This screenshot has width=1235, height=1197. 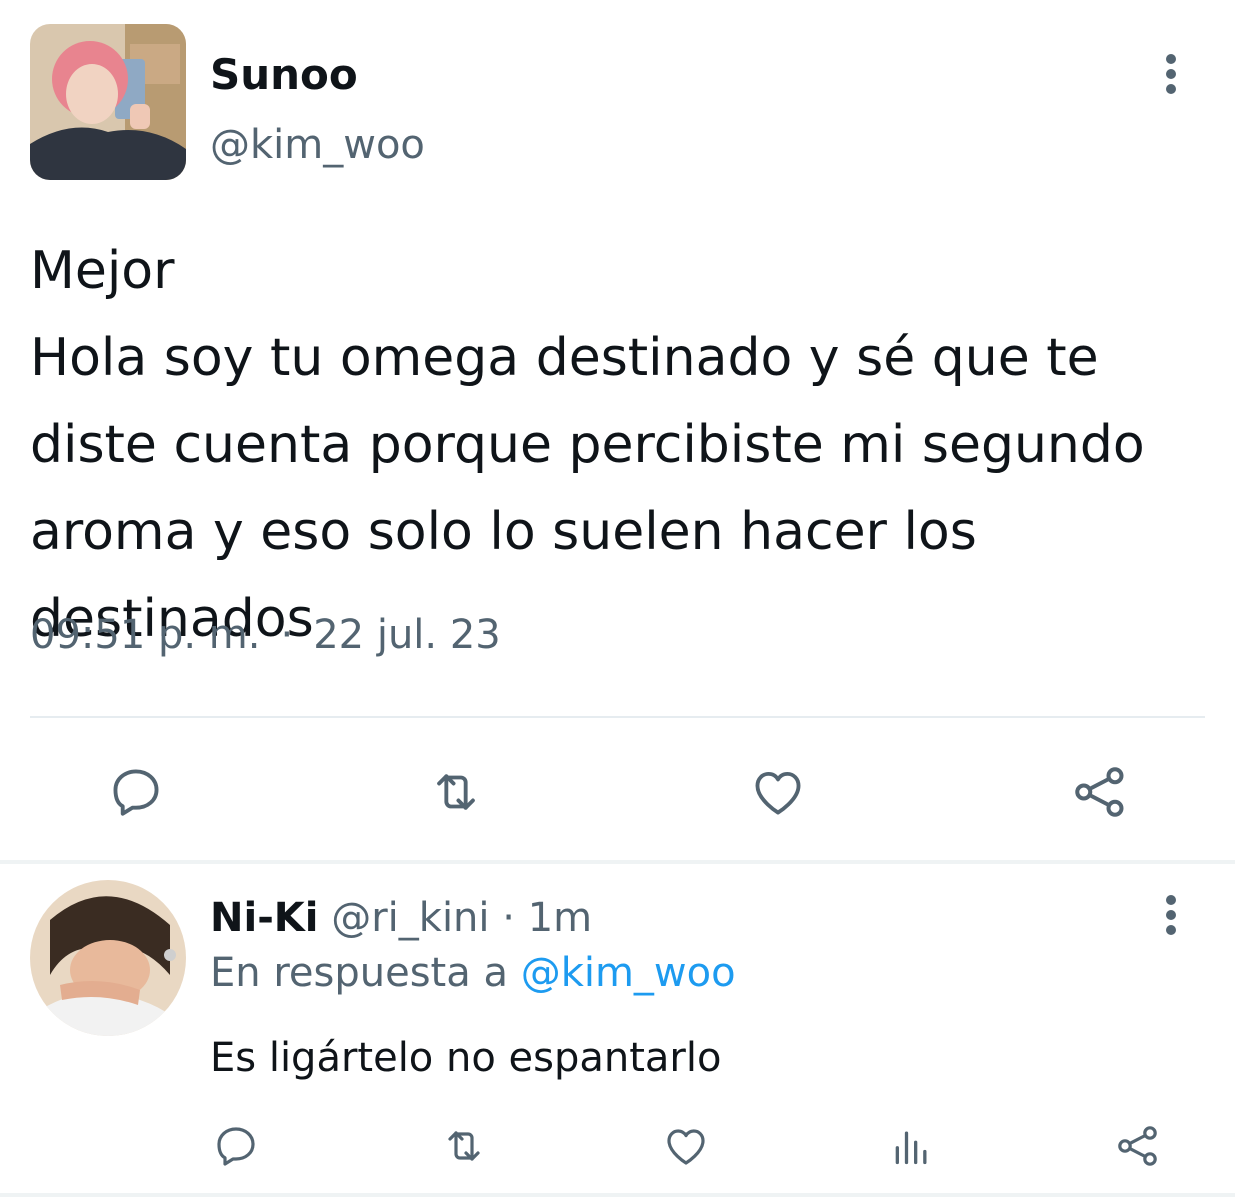 What do you see at coordinates (407, 635) in the screenshot?
I see `tweet-date: 22 jul. 23` at bounding box center [407, 635].